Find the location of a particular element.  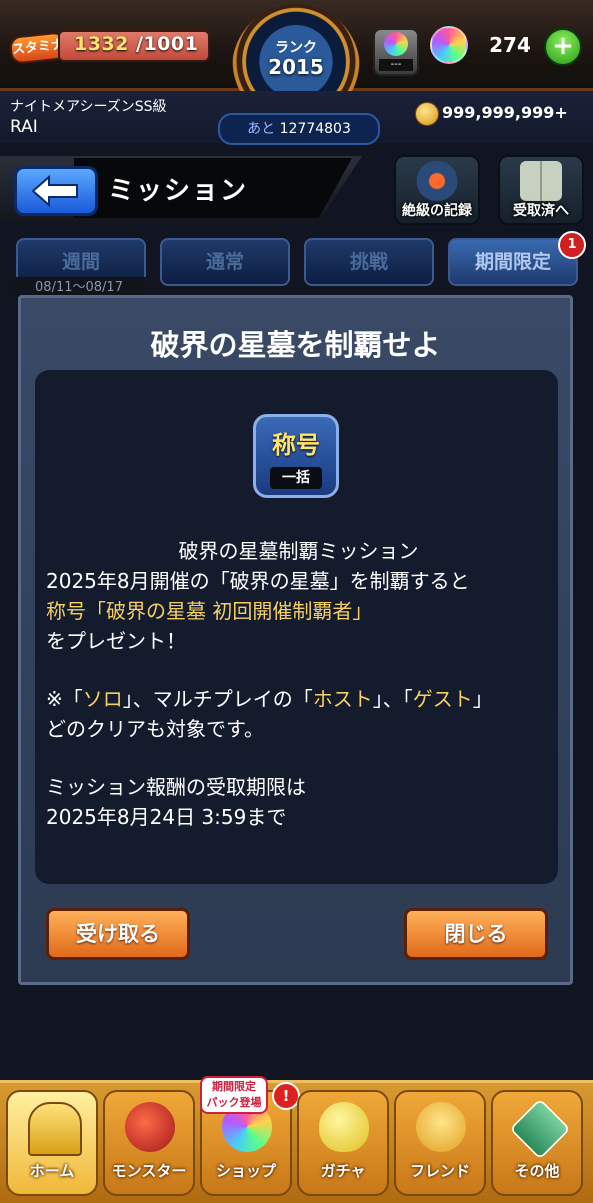

received-button-label: 受取済へ is located at coordinates (541, 211).